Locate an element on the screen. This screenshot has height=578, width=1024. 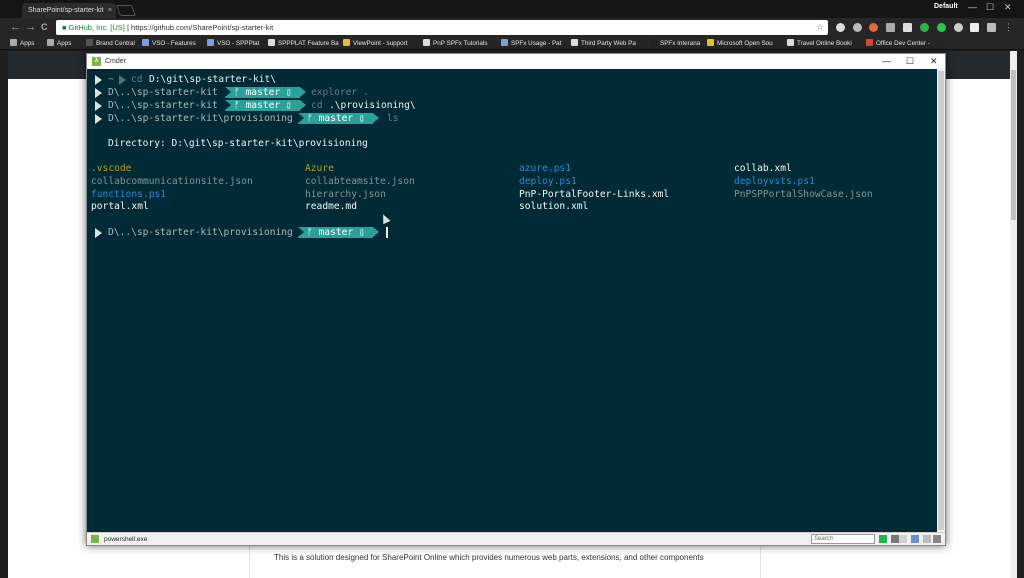
cmder-logo-icon: λ is located at coordinates (96, 61).